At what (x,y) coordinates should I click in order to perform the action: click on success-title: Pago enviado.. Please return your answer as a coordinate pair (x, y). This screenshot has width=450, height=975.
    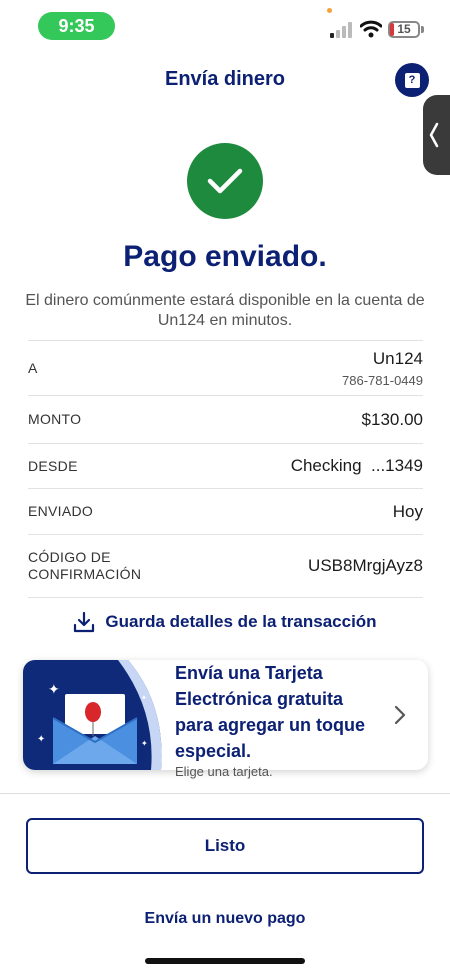
    Looking at the image, I should click on (225, 256).